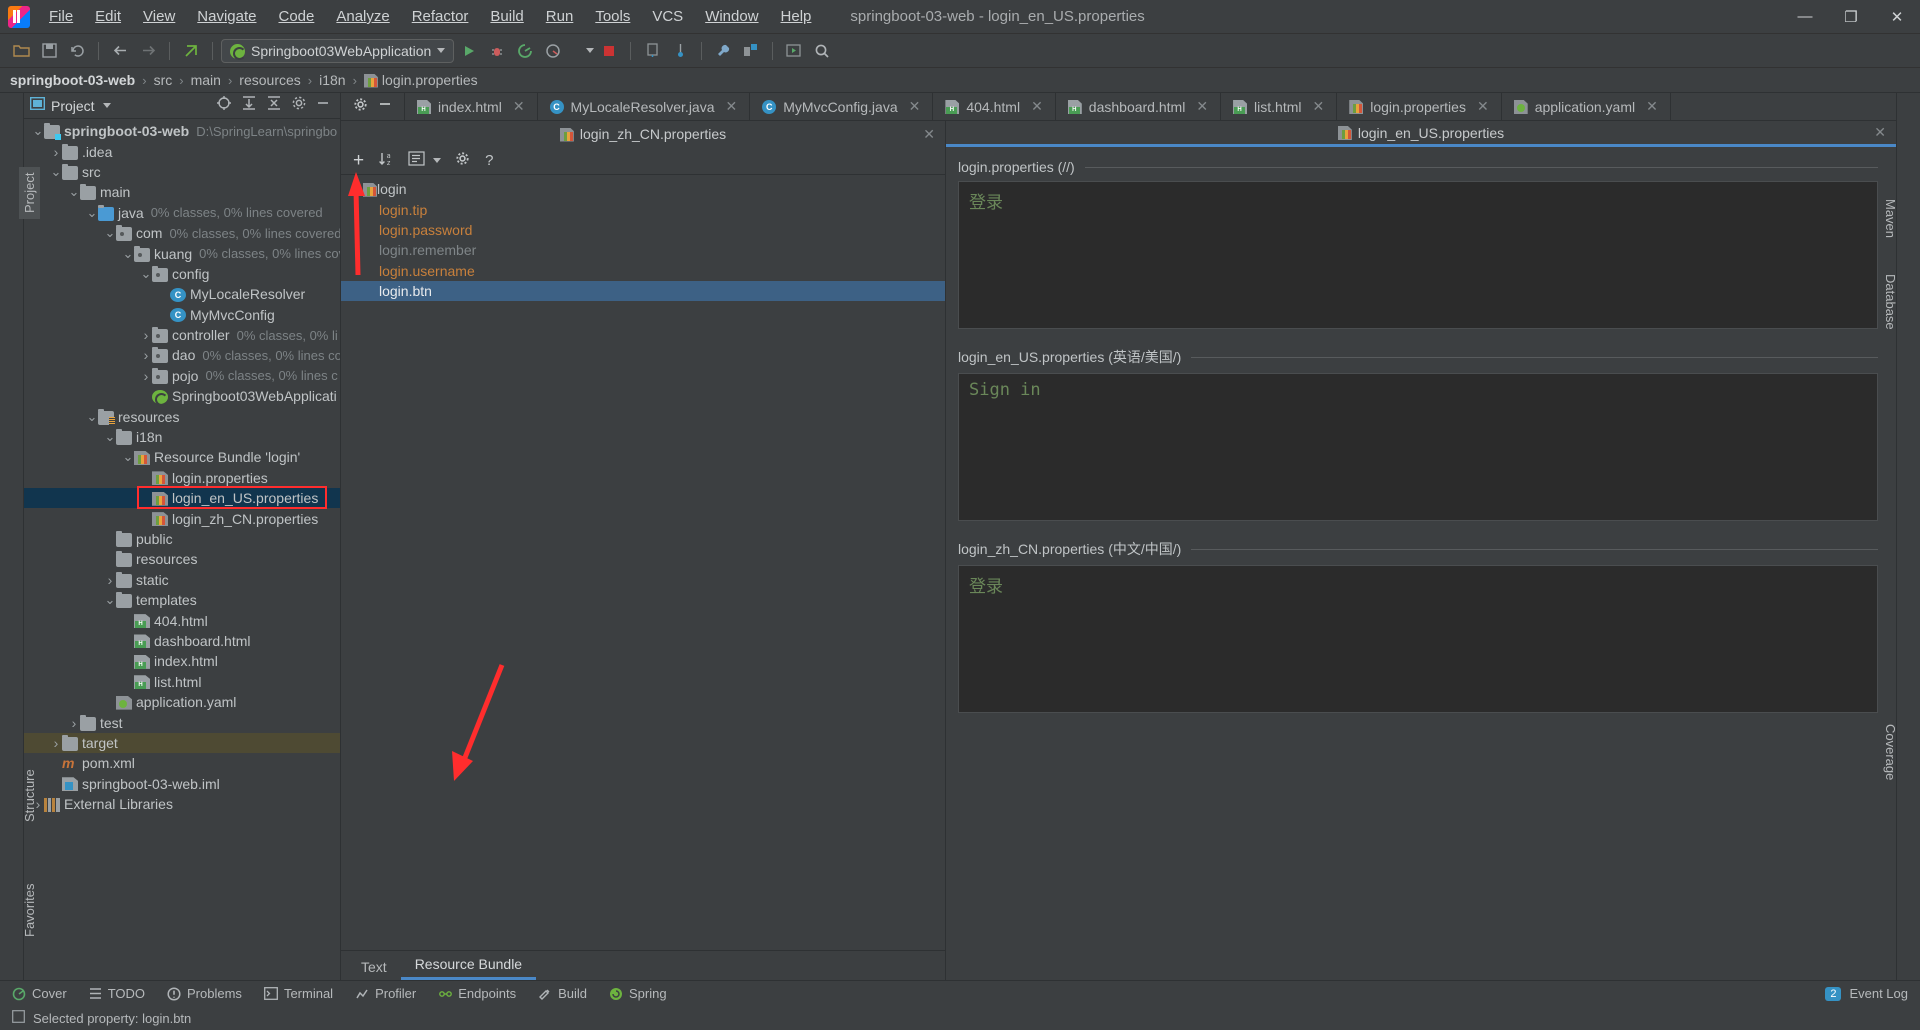 This screenshot has height=1030, width=1920. Describe the element at coordinates (652, 51) in the screenshot. I see `update-app-icon` at that location.